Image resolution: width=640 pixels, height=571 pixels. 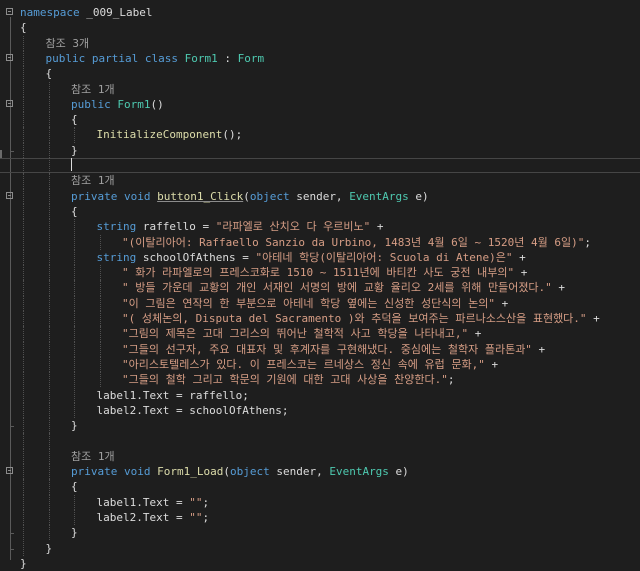 I want to click on code-token: e), so click(x=418, y=196).